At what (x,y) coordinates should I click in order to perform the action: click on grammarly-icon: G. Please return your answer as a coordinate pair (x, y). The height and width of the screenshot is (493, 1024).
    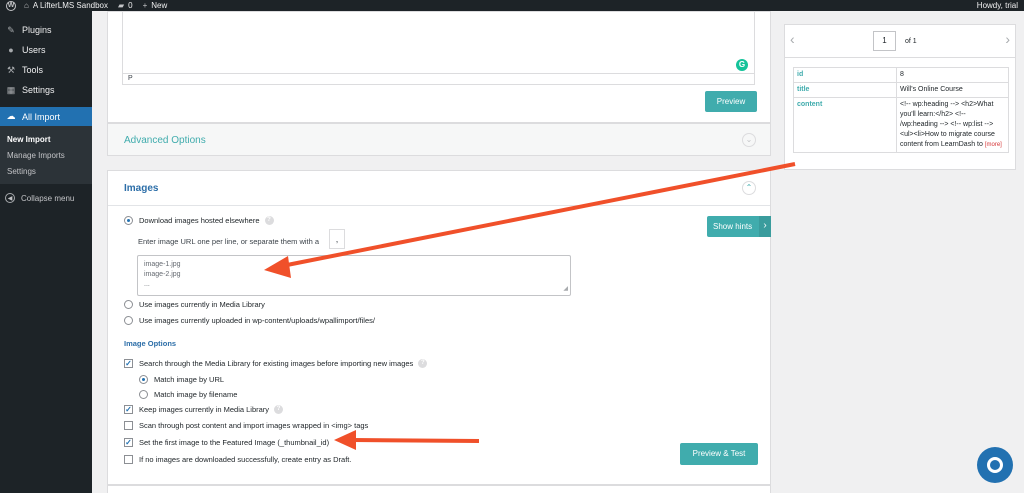
    Looking at the image, I should click on (742, 65).